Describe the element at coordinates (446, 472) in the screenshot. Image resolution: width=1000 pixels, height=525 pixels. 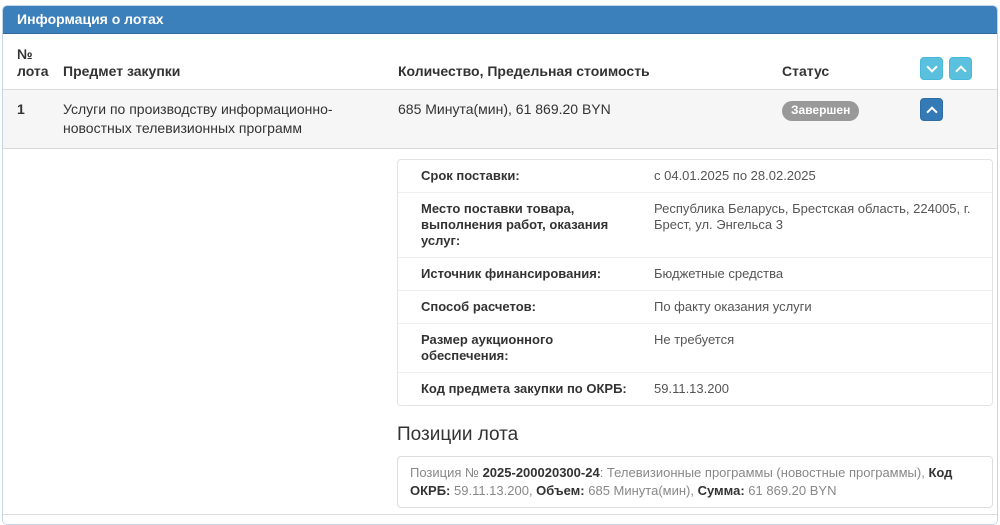
I see `position-prefix: Позиция №` at that location.